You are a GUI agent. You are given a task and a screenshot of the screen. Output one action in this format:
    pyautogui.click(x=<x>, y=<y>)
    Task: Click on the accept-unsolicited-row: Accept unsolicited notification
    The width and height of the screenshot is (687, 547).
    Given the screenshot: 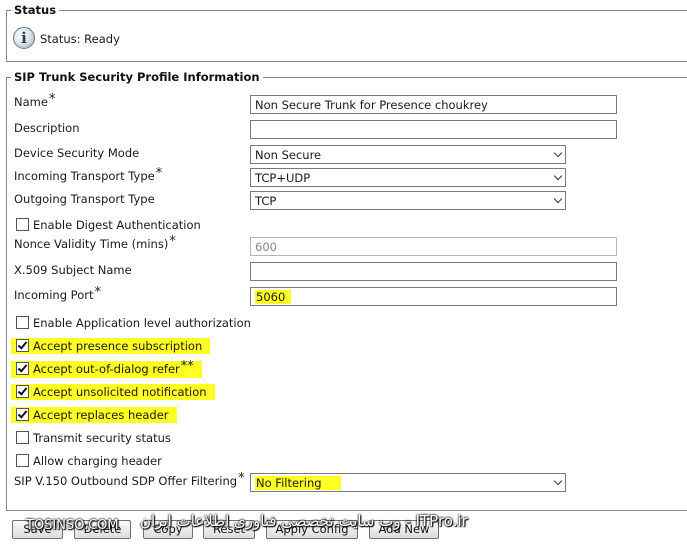 What is the action you would take?
    pyautogui.click(x=113, y=392)
    